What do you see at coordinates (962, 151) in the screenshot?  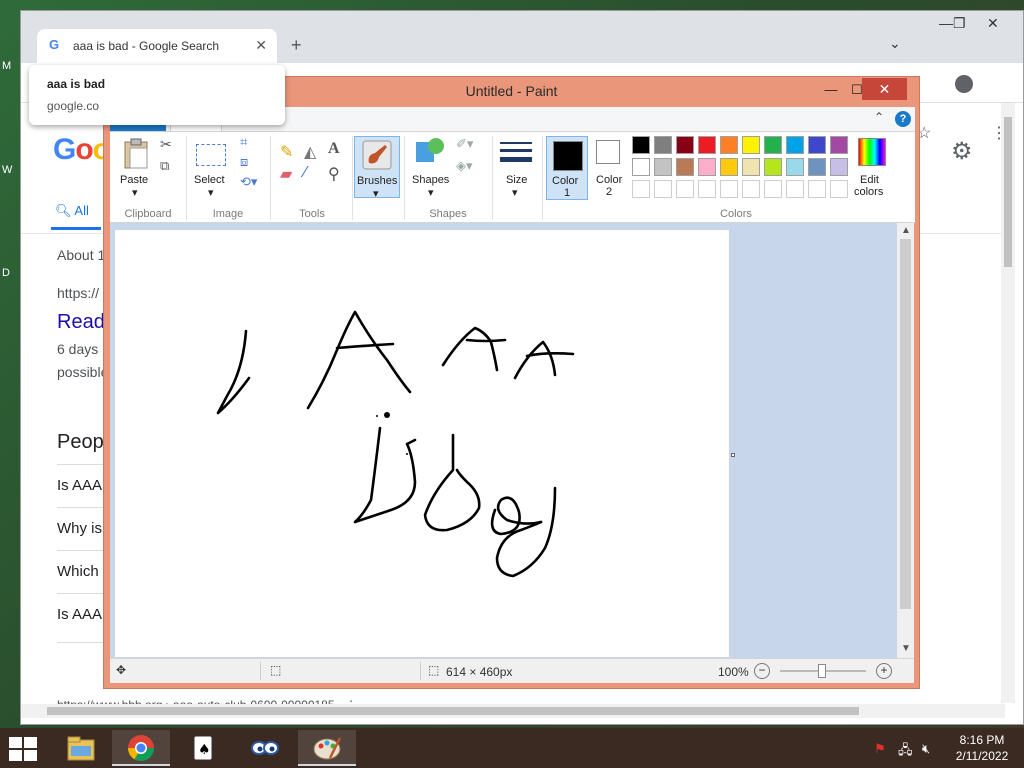 I see `settings-gear-icon: ⚙` at bounding box center [962, 151].